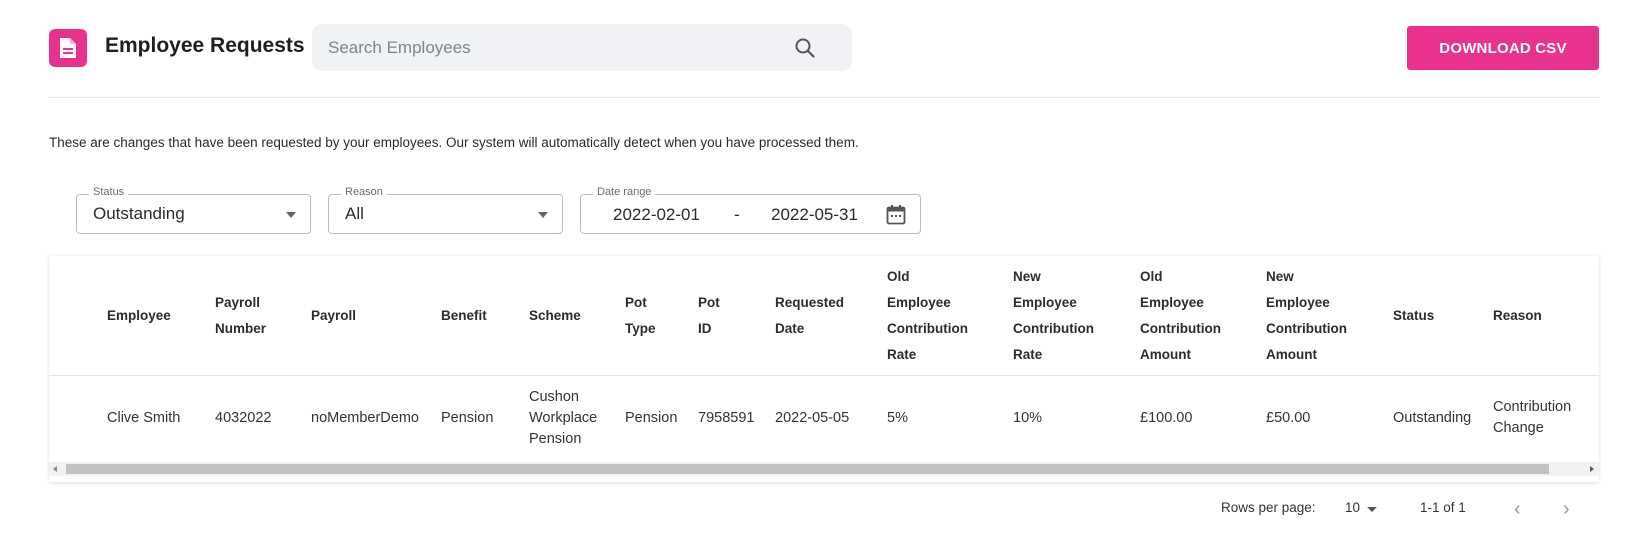  I want to click on column-header-benefit: Benefit, so click(464, 316).